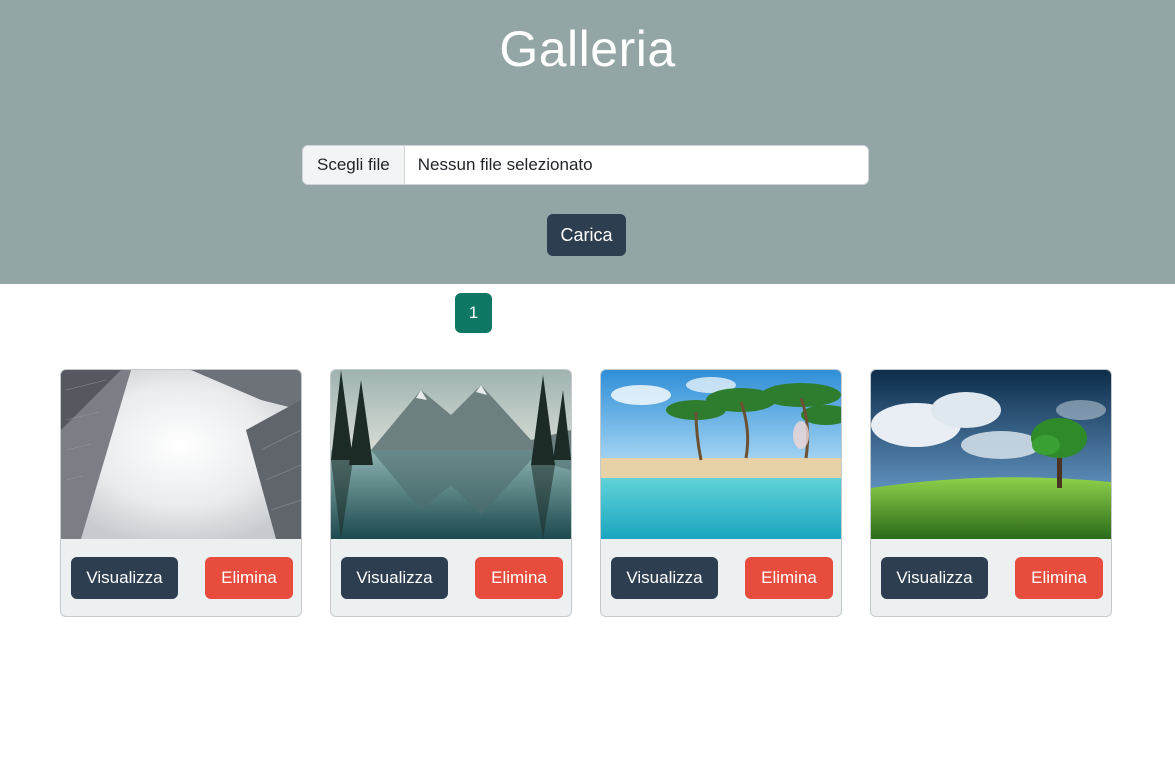 This screenshot has width=1175, height=763. Describe the element at coordinates (721, 454) in the screenshot. I see `tropical-beach-image` at that location.